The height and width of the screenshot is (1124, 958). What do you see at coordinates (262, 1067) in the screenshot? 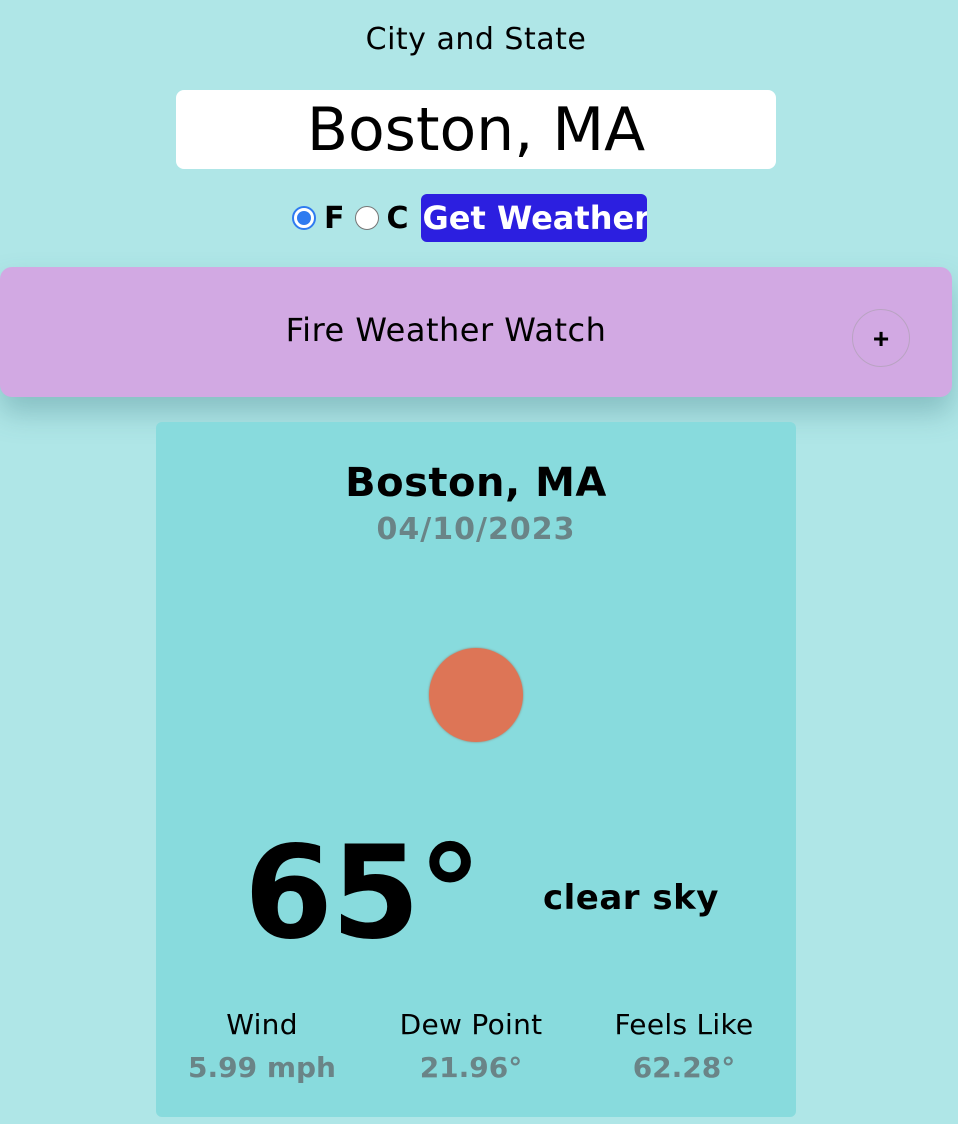
I see `stat-value: 5.99 mph` at bounding box center [262, 1067].